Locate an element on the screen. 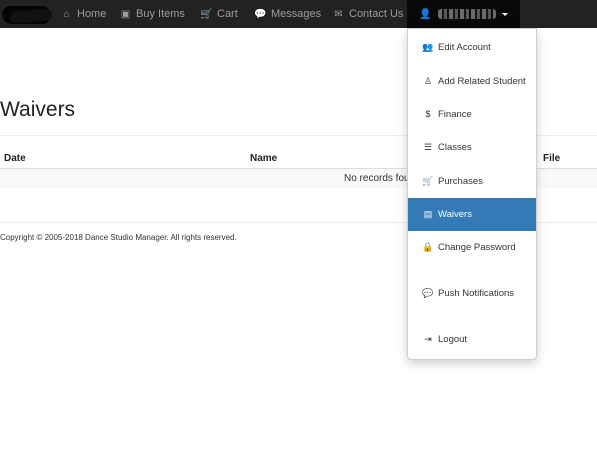  menu-item-label: Edit Account is located at coordinates (464, 47).